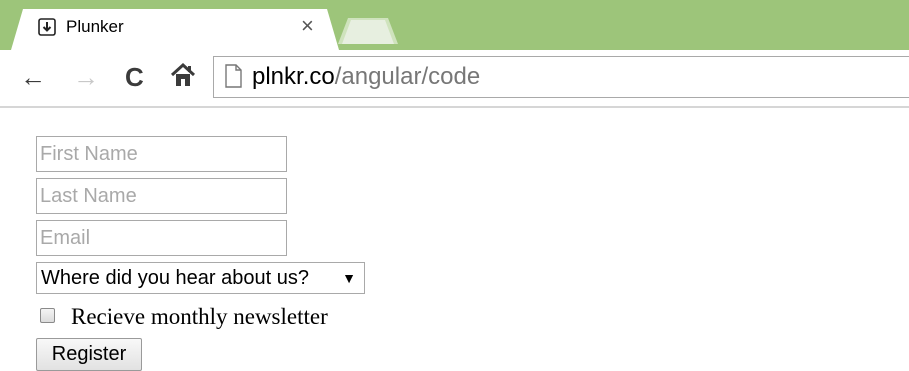 This screenshot has height=371, width=909. What do you see at coordinates (161, 196) in the screenshot?
I see `last-name-input` at bounding box center [161, 196].